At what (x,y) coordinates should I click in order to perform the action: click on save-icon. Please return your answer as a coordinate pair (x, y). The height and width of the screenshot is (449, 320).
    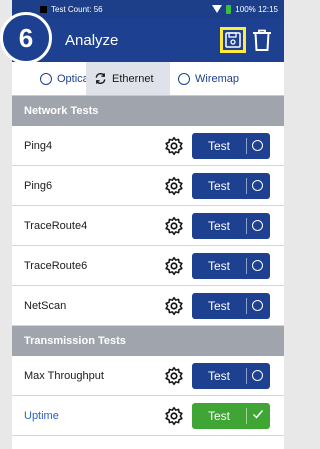
    Looking at the image, I should click on (233, 40).